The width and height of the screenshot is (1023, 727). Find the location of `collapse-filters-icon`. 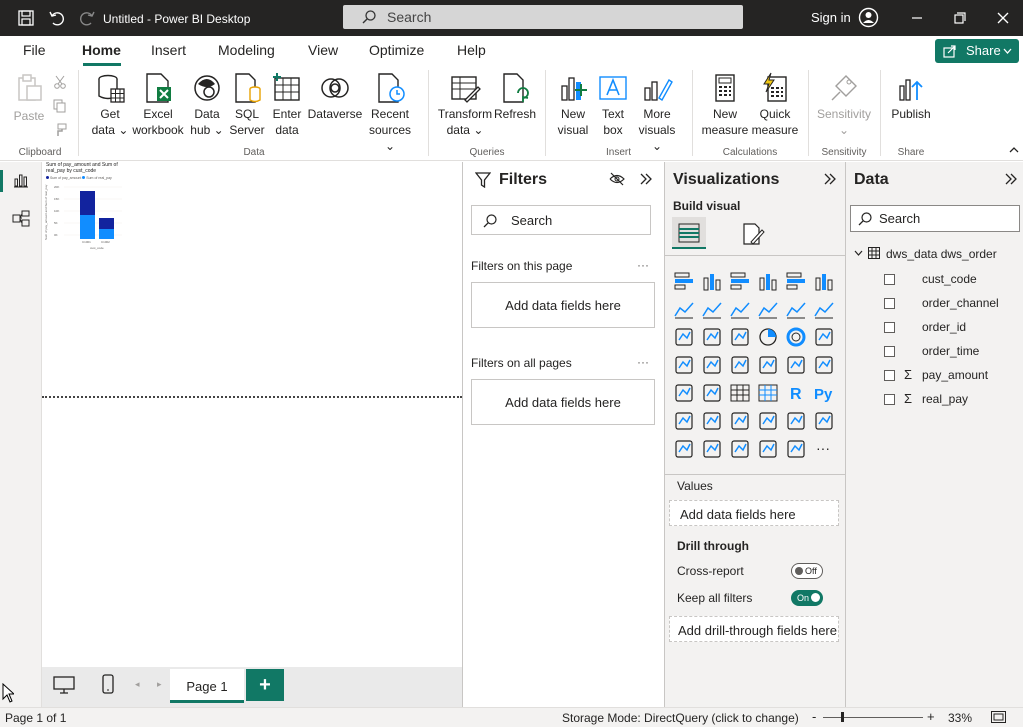

collapse-filters-icon is located at coordinates (646, 179).